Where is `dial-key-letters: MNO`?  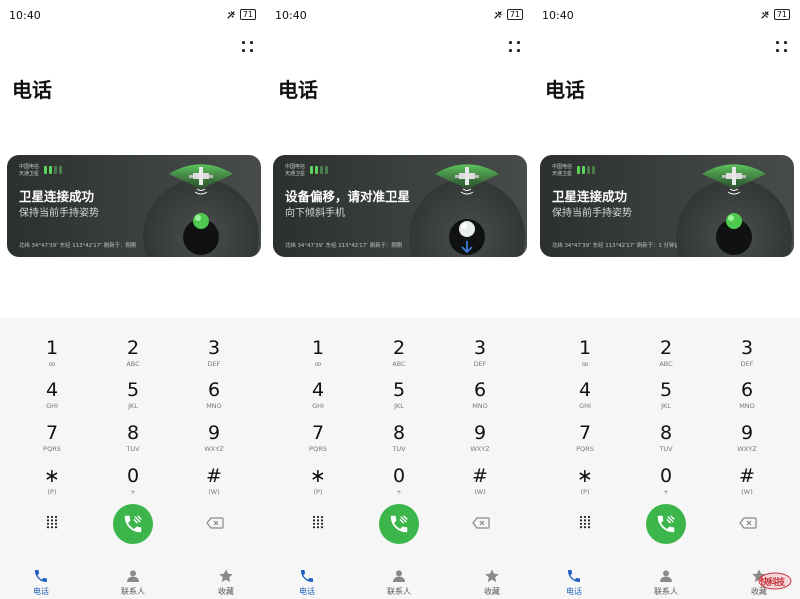
dial-key-letters: MNO is located at coordinates (480, 406).